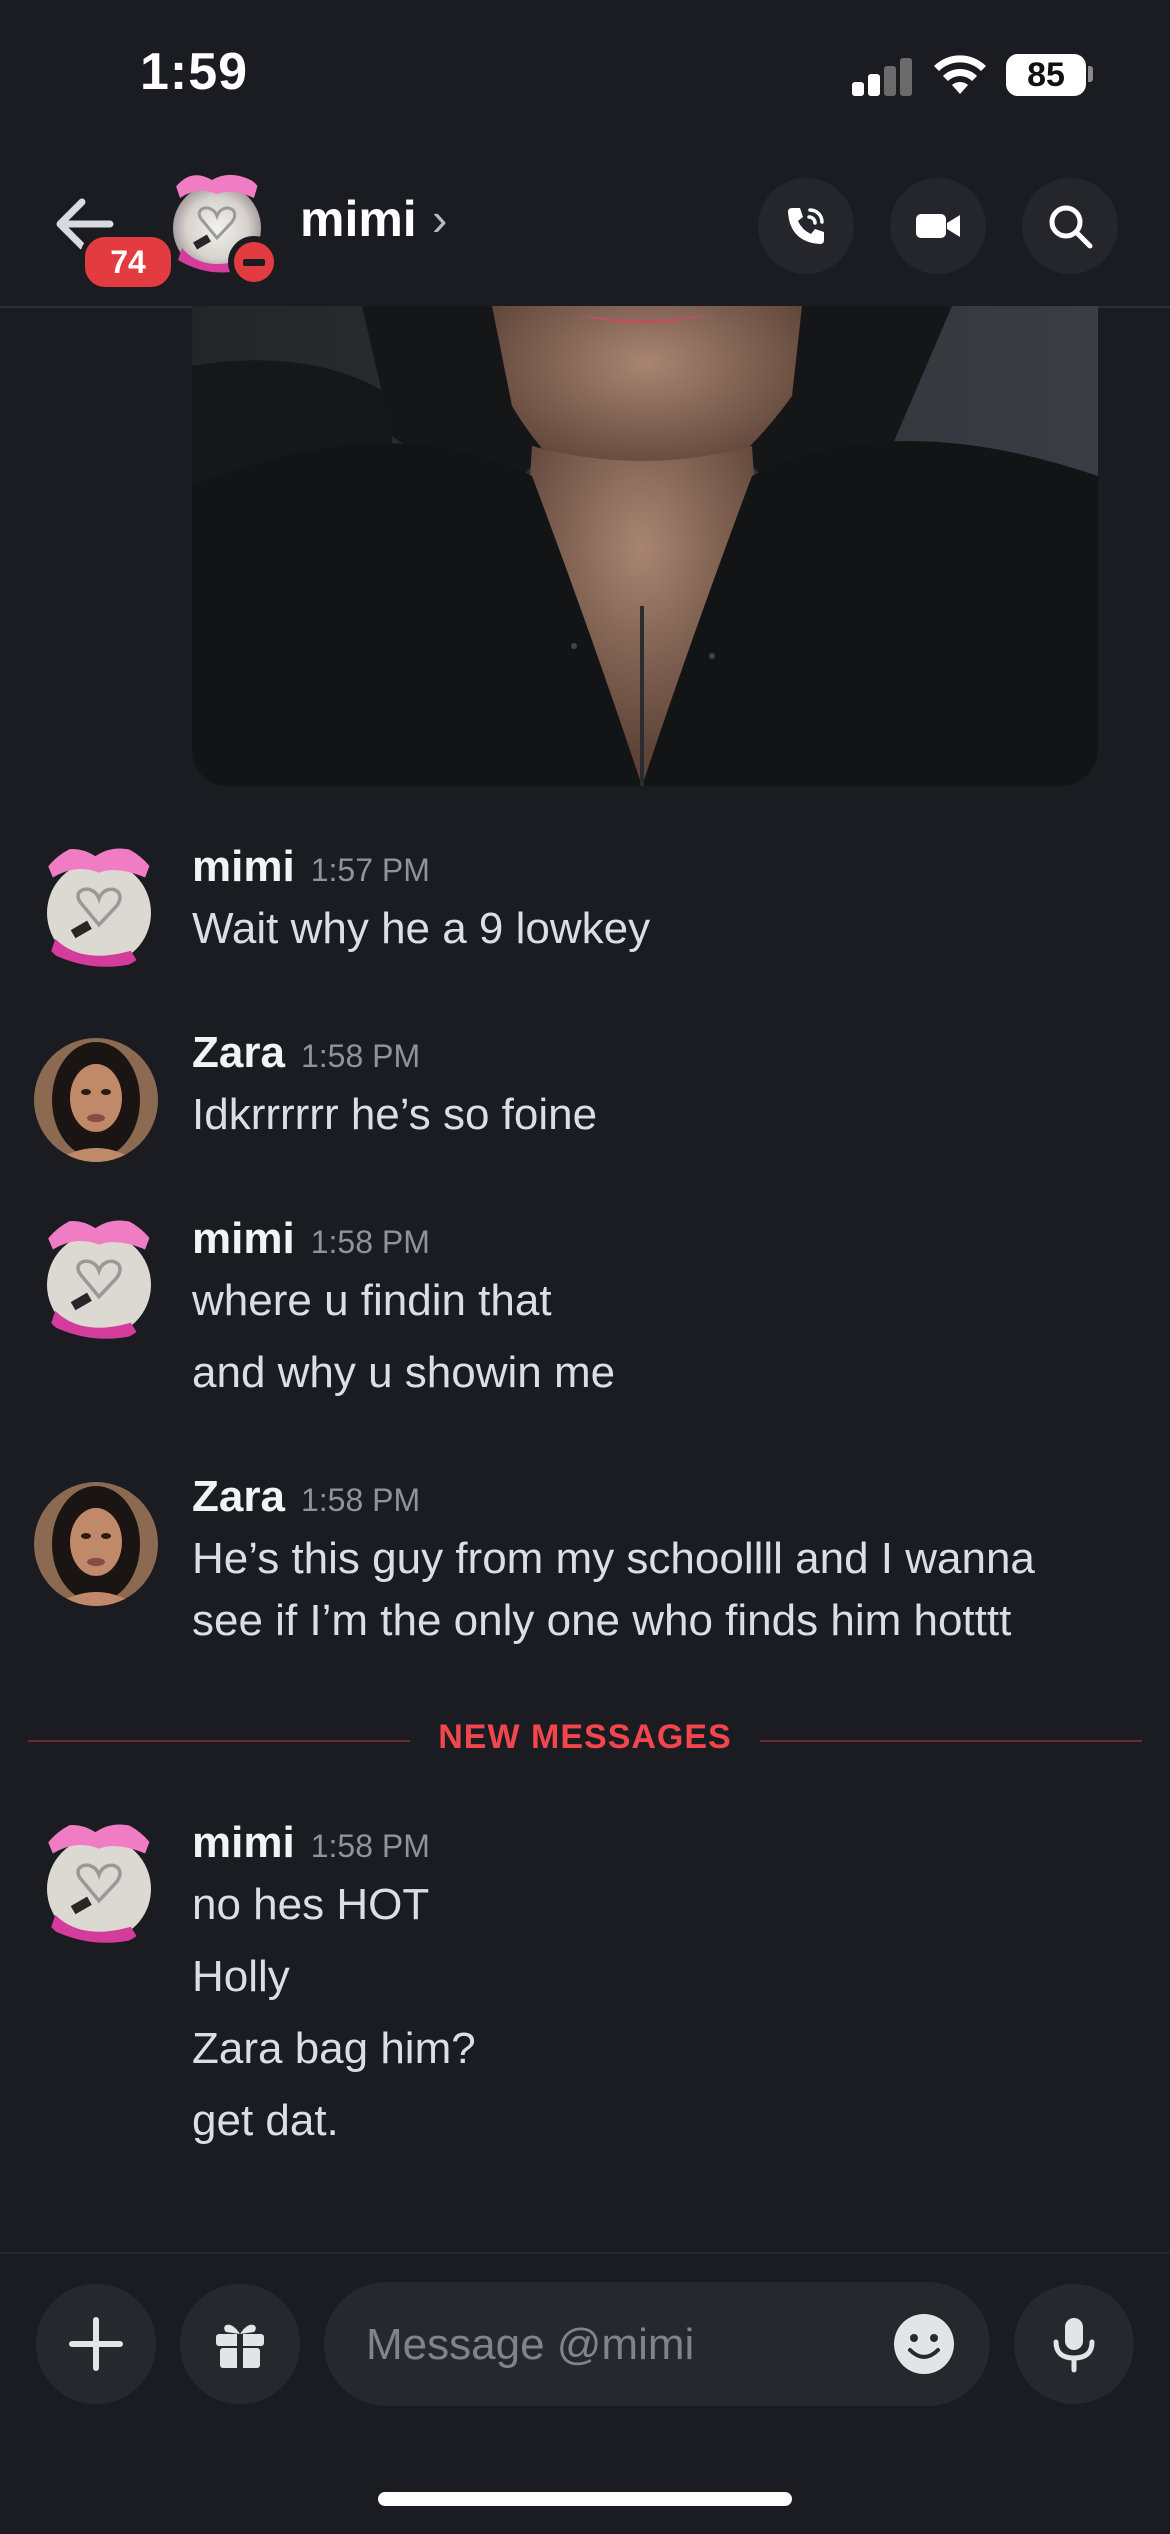  What do you see at coordinates (265, 2120) in the screenshot?
I see `message-text: get dat.` at bounding box center [265, 2120].